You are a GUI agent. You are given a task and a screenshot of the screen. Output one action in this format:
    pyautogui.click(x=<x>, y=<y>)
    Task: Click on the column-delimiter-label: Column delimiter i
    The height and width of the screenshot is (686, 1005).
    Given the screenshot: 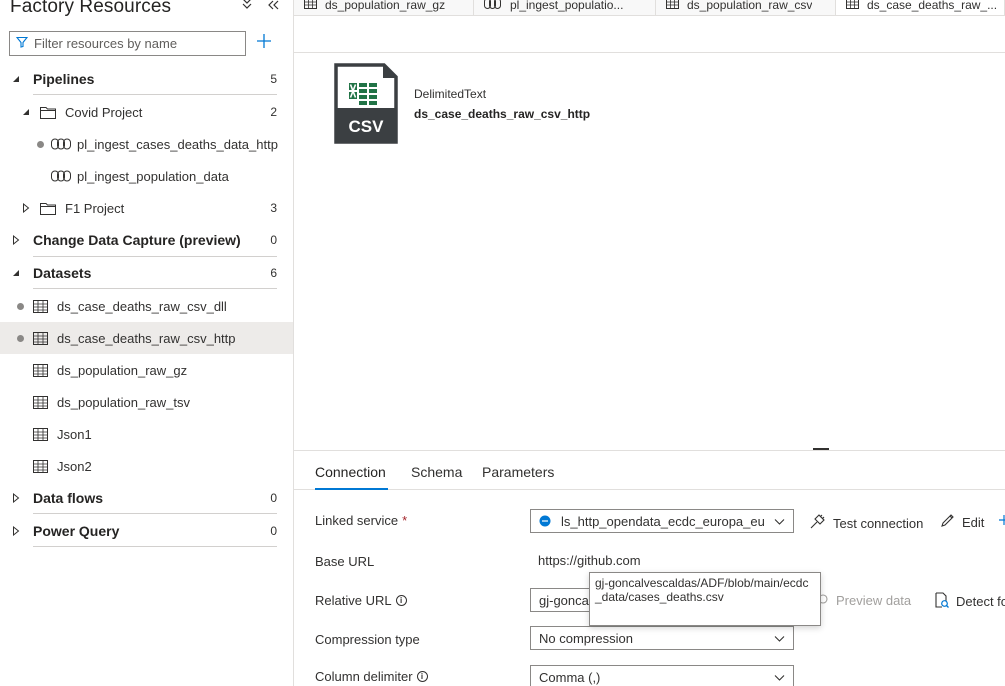 What is the action you would take?
    pyautogui.click(x=371, y=676)
    